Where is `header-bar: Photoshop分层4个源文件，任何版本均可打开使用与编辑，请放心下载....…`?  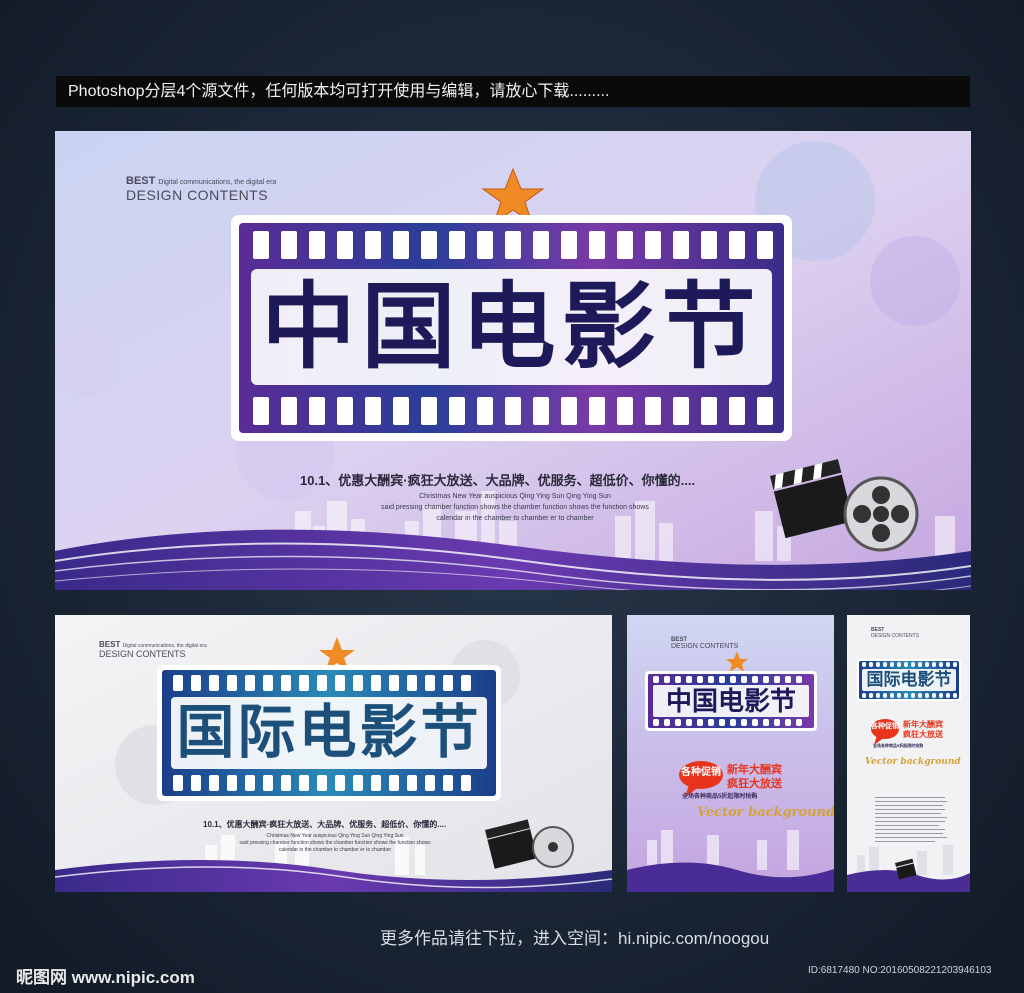 header-bar: Photoshop分层4个源文件，任何版本均可打开使用与编辑，请放心下载....… is located at coordinates (513, 91).